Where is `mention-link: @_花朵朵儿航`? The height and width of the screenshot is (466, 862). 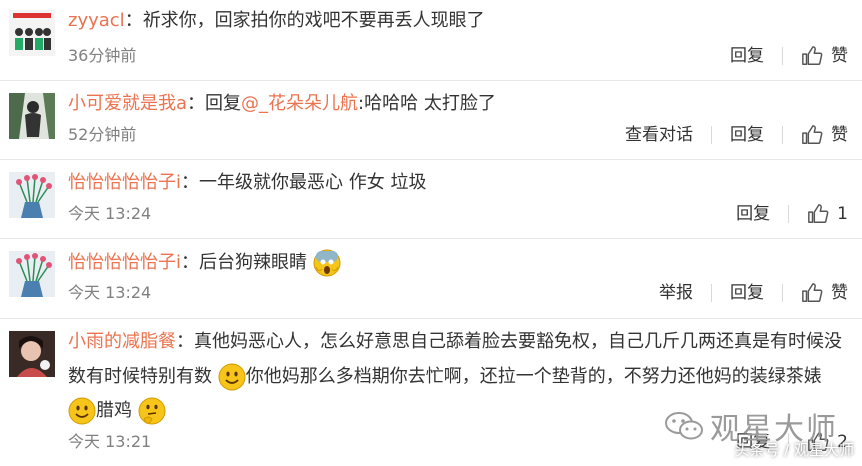 mention-link: @_花朵朵儿航 is located at coordinates (299, 103).